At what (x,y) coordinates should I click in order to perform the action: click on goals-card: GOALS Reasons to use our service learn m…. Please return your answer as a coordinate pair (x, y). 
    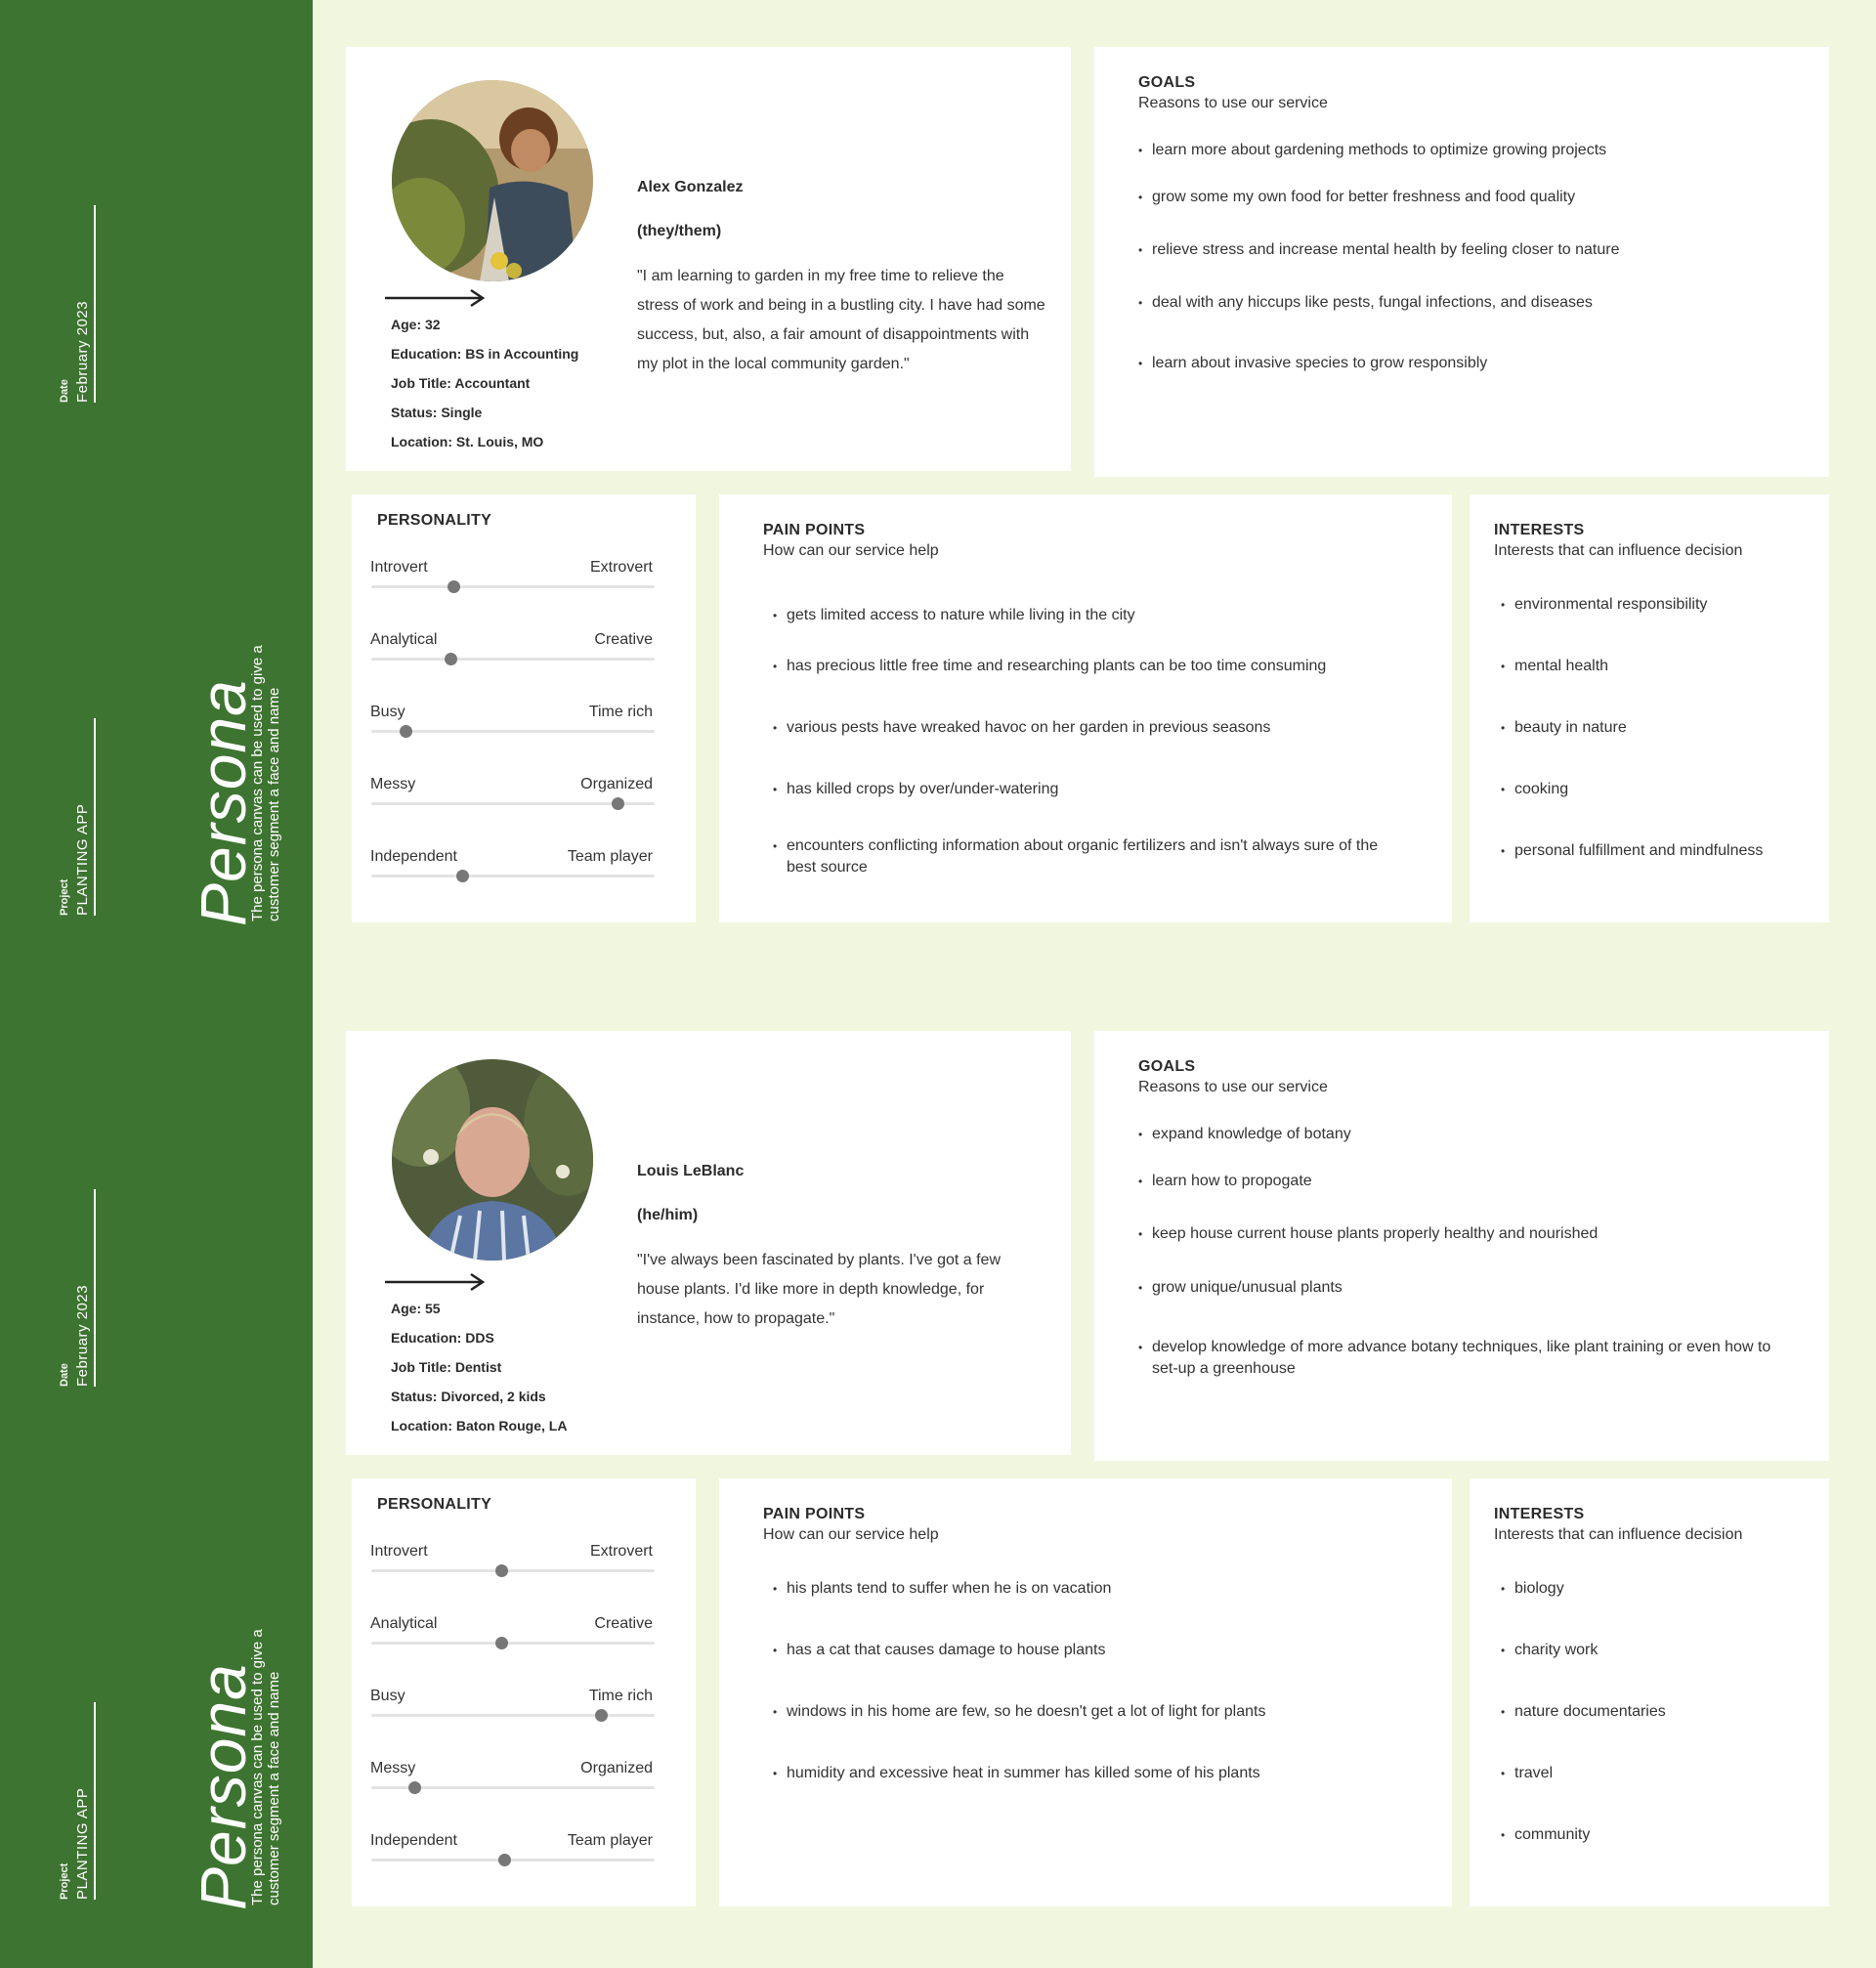
    Looking at the image, I should click on (1461, 262).